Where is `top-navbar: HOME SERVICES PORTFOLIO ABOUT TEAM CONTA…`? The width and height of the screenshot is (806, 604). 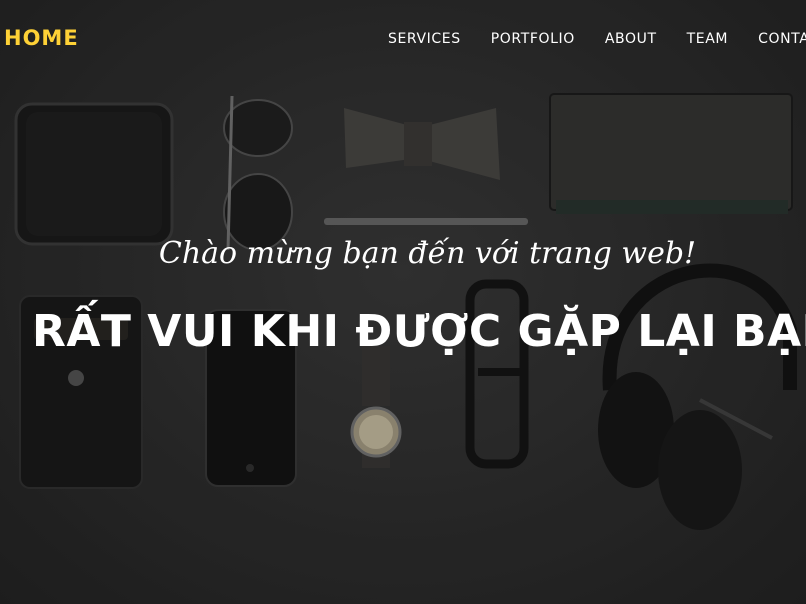 top-navbar: HOME SERVICES PORTFOLIO ABOUT TEAM CONTA… is located at coordinates (403, 39).